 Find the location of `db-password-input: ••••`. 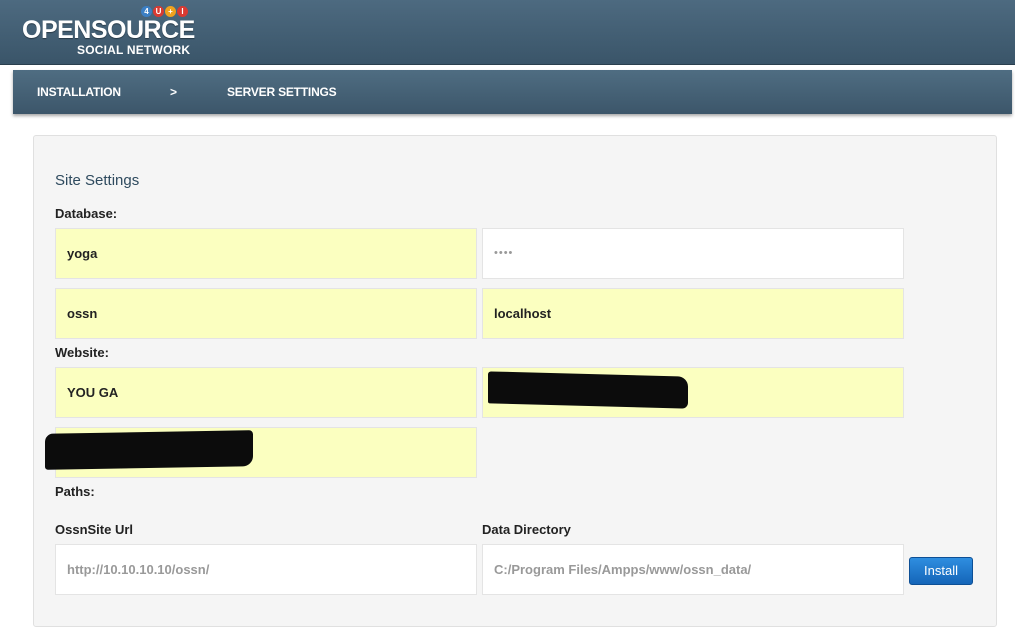

db-password-input: •••• is located at coordinates (693, 253).